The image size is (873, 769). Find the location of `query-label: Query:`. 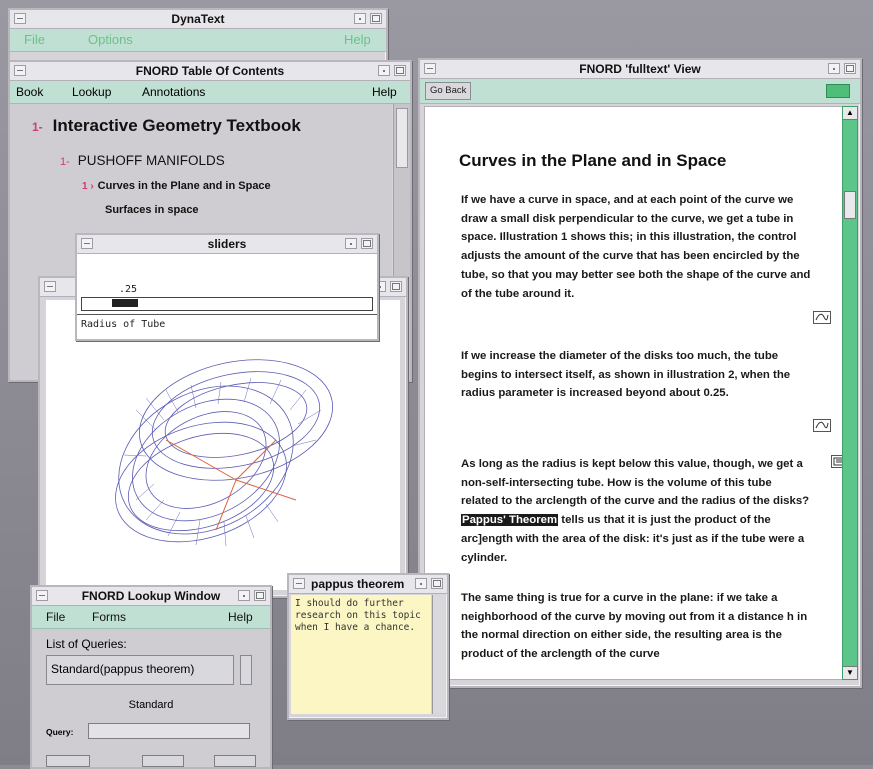

query-label: Query: is located at coordinates (60, 732).